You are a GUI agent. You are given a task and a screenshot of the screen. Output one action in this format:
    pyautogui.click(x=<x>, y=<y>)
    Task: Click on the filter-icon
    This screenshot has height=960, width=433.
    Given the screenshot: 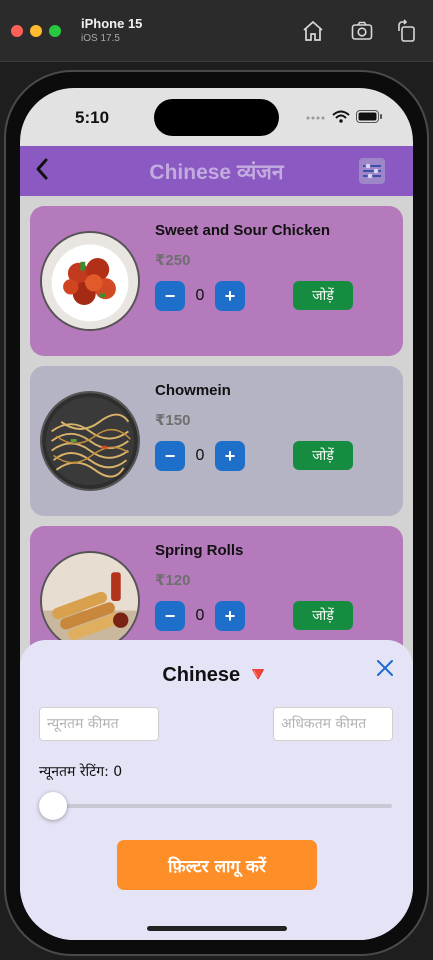 What is the action you would take?
    pyautogui.click(x=372, y=171)
    